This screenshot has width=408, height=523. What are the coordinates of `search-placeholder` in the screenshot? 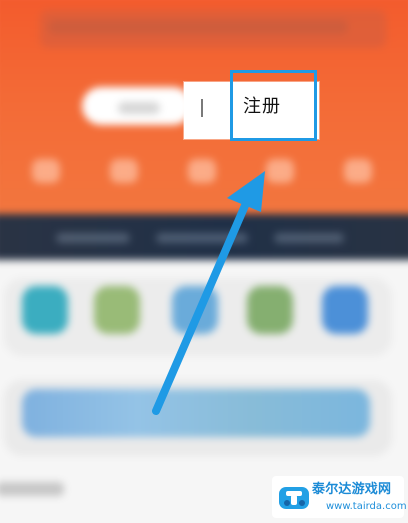 It's located at (198, 27).